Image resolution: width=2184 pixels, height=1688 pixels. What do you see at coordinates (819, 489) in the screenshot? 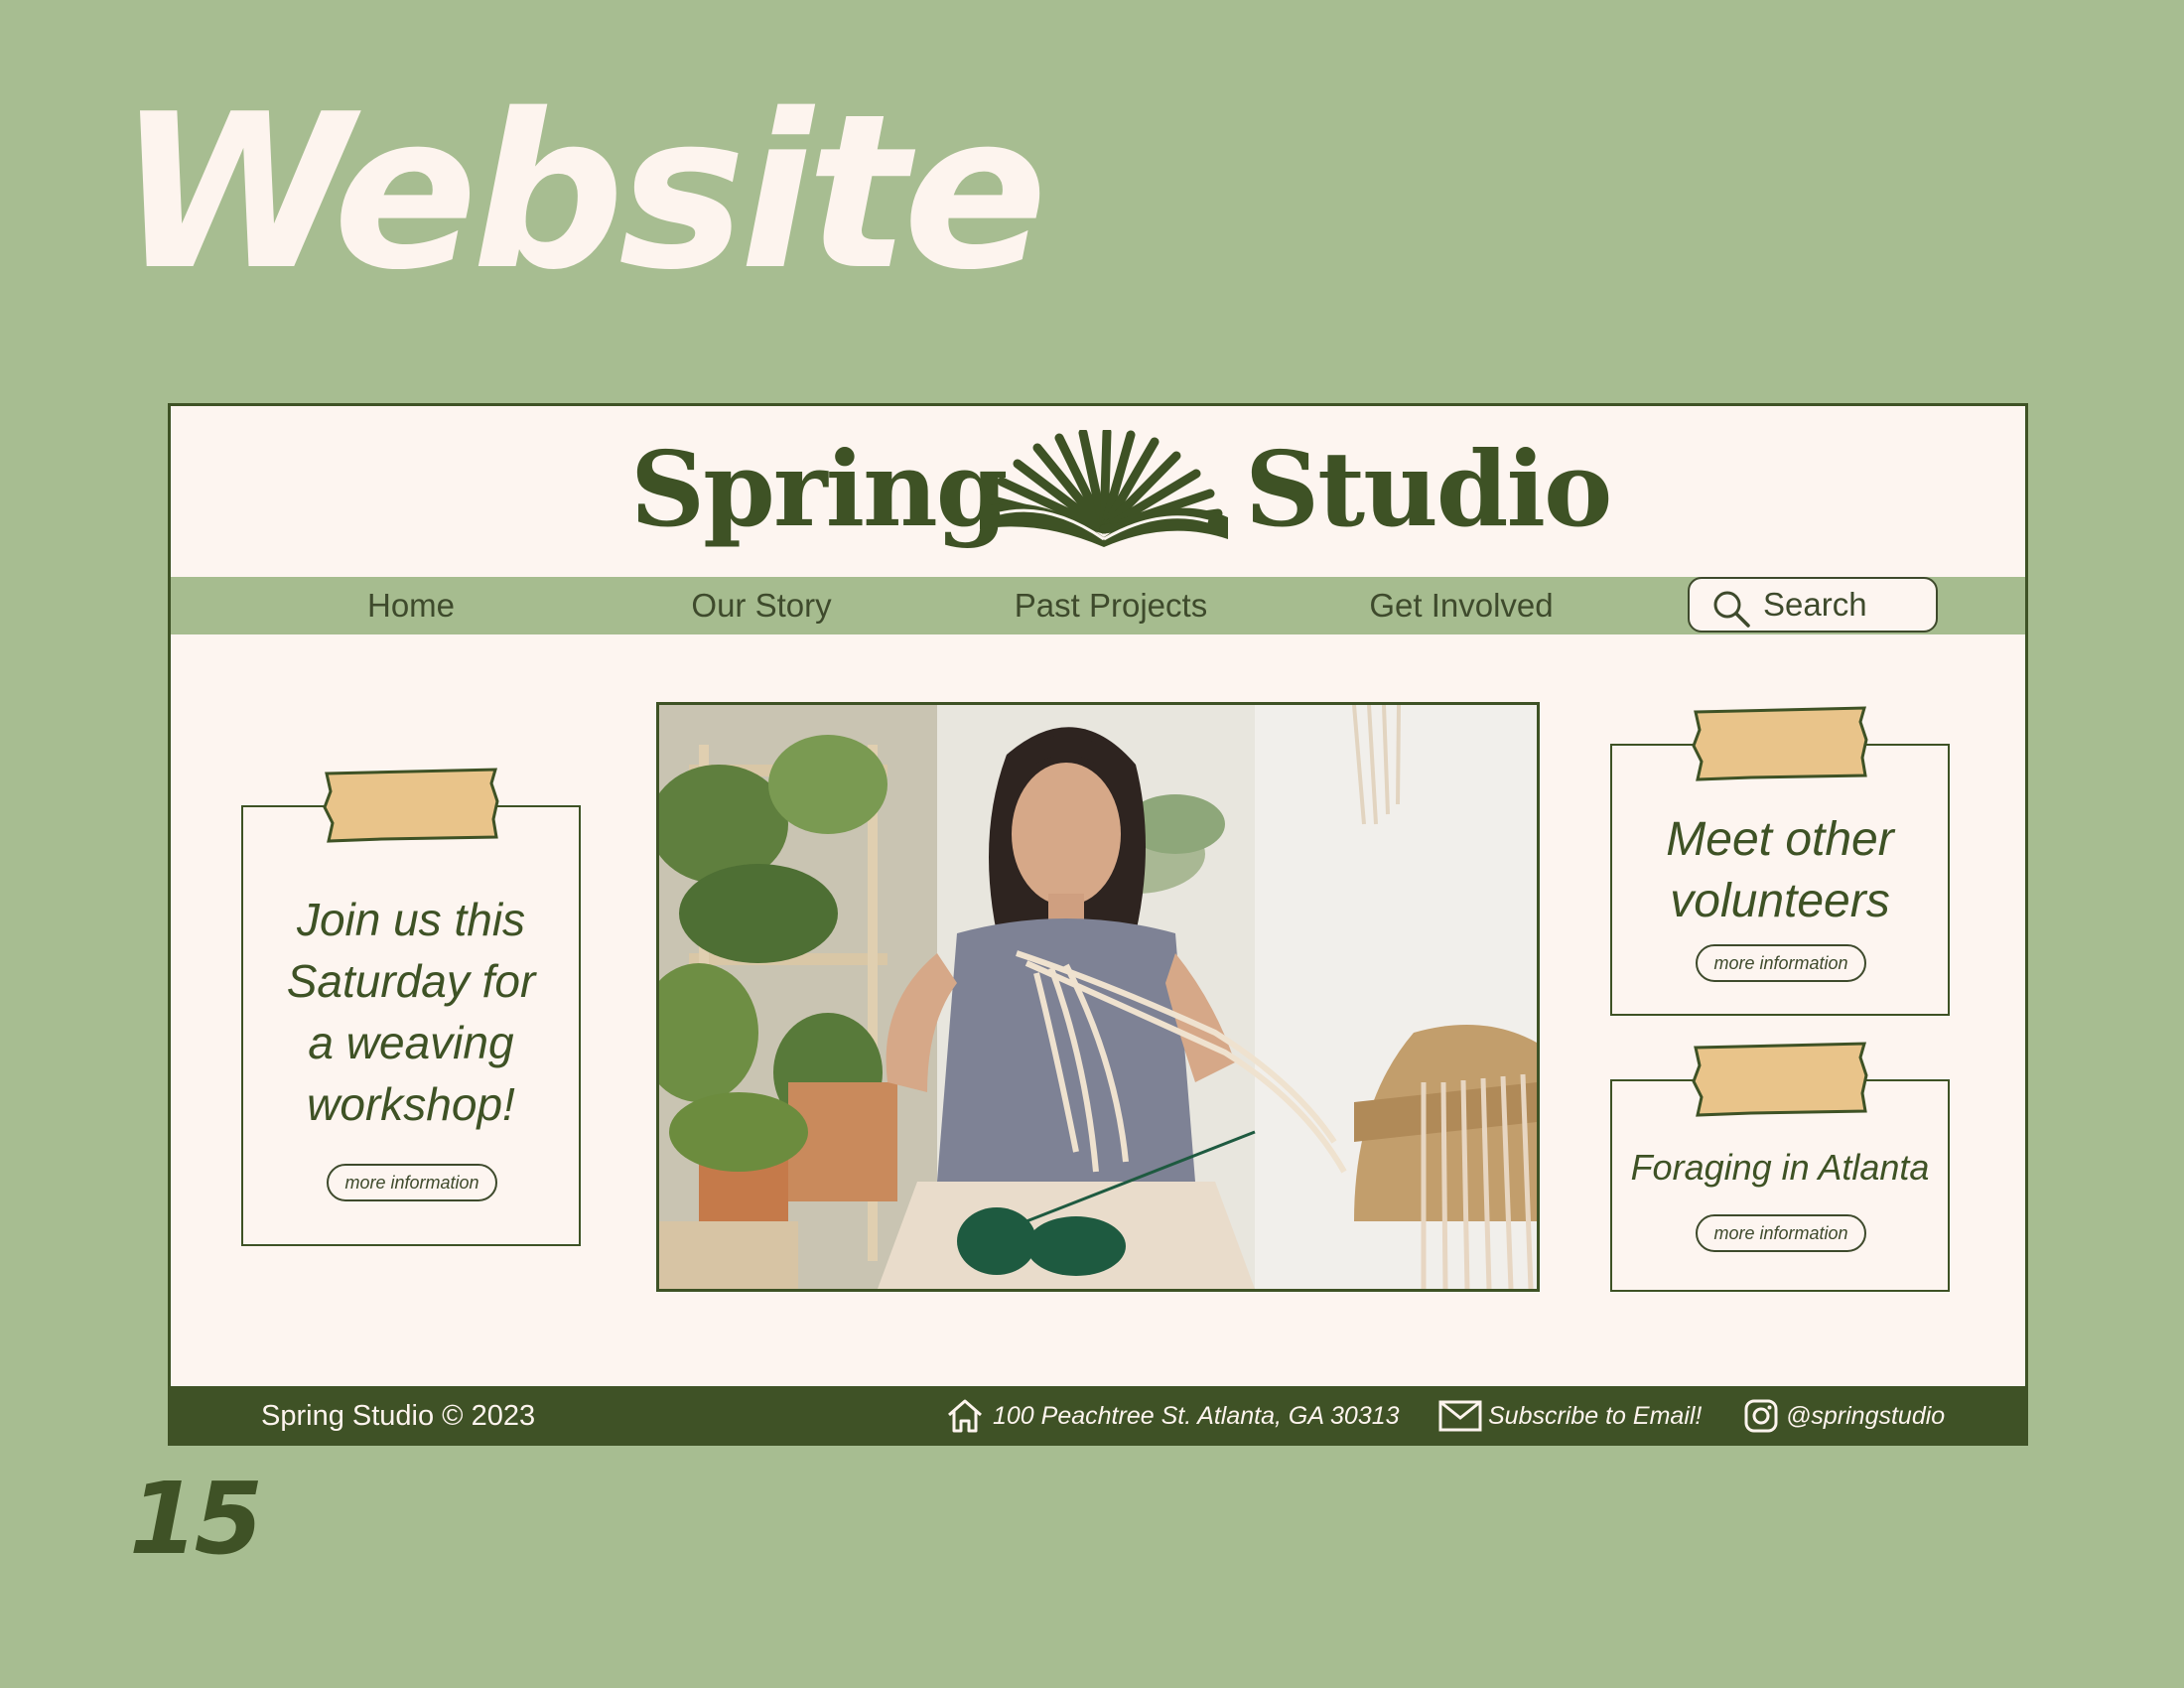
I see `brand-name-left: Spring` at bounding box center [819, 489].